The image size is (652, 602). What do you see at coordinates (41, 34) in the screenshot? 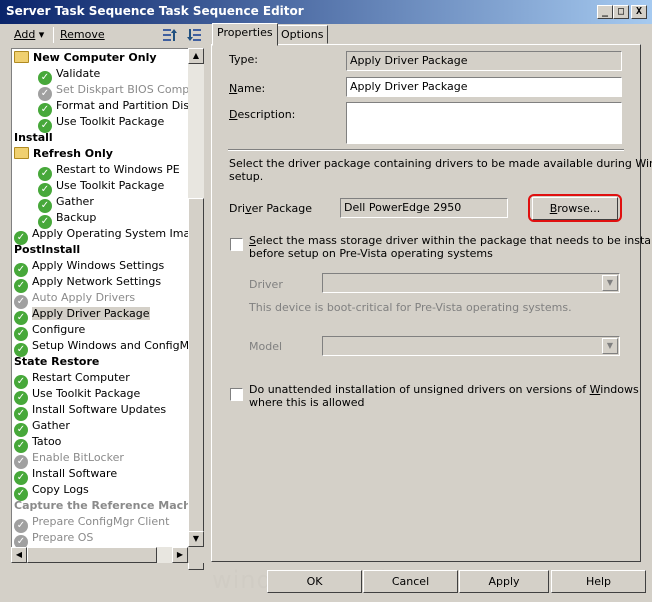
I see `chevron-down-icon: ▾` at bounding box center [41, 34].